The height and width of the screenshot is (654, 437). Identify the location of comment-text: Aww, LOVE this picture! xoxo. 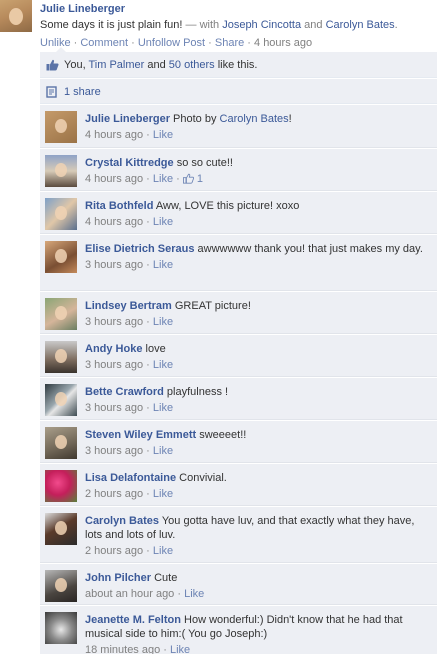
(227, 206).